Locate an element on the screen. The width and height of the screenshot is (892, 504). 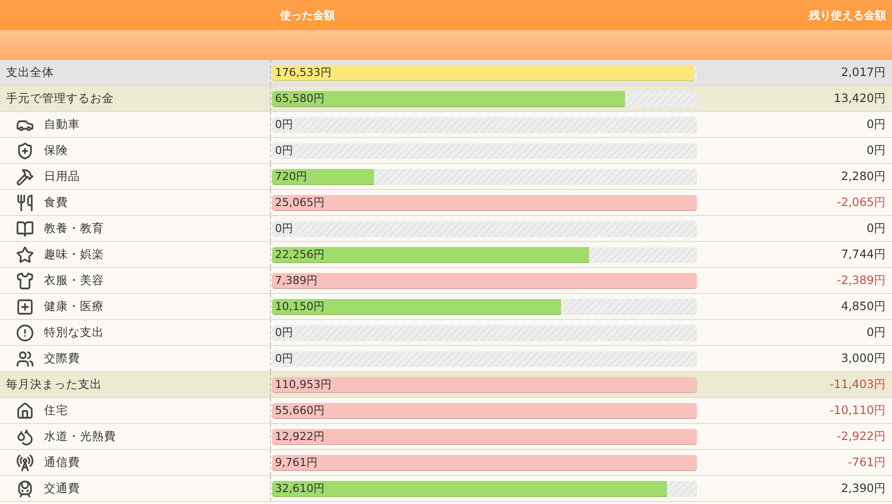
remaining-amount: 4,850円 is located at coordinates (864, 306).